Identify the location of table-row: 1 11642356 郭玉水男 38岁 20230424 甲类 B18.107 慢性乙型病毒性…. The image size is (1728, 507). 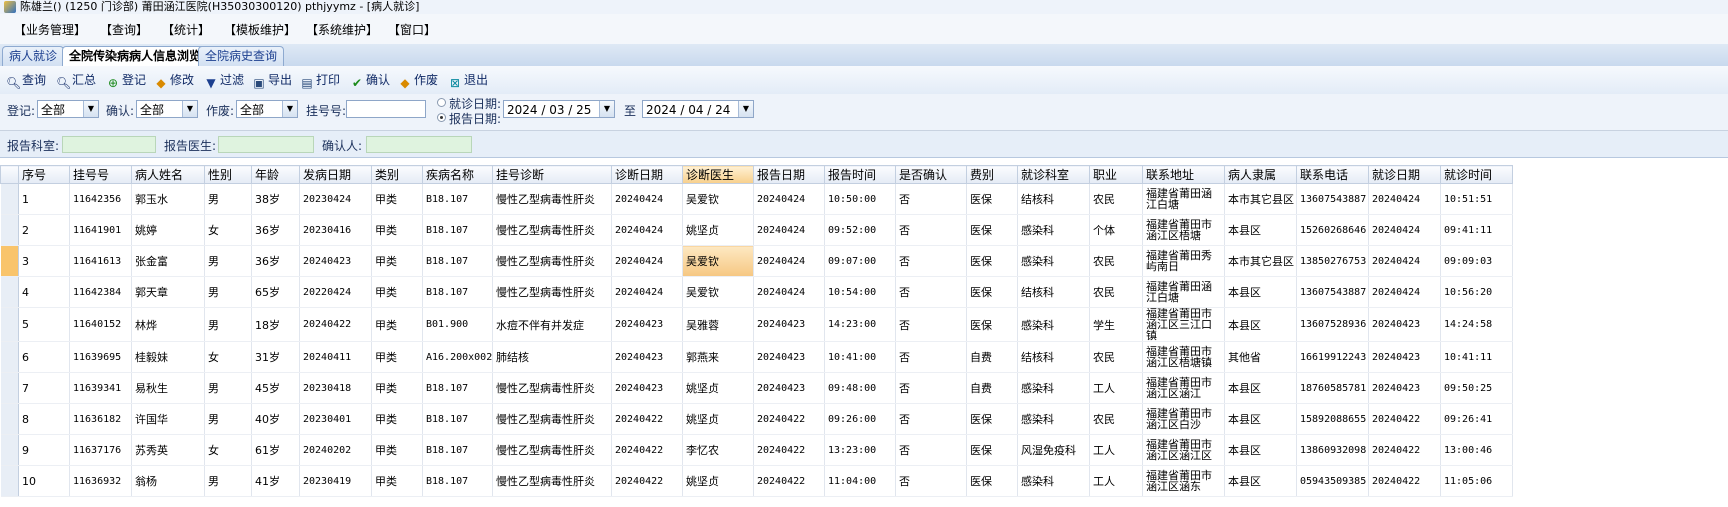
(756, 199).